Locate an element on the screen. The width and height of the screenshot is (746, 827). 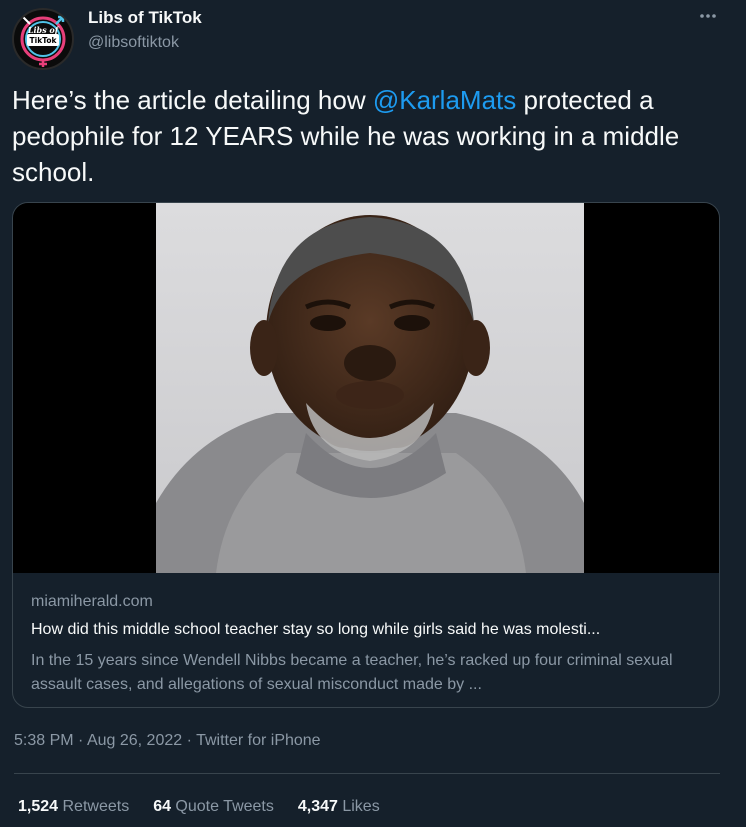
mention-link: @KarlaMats is located at coordinates (444, 100).